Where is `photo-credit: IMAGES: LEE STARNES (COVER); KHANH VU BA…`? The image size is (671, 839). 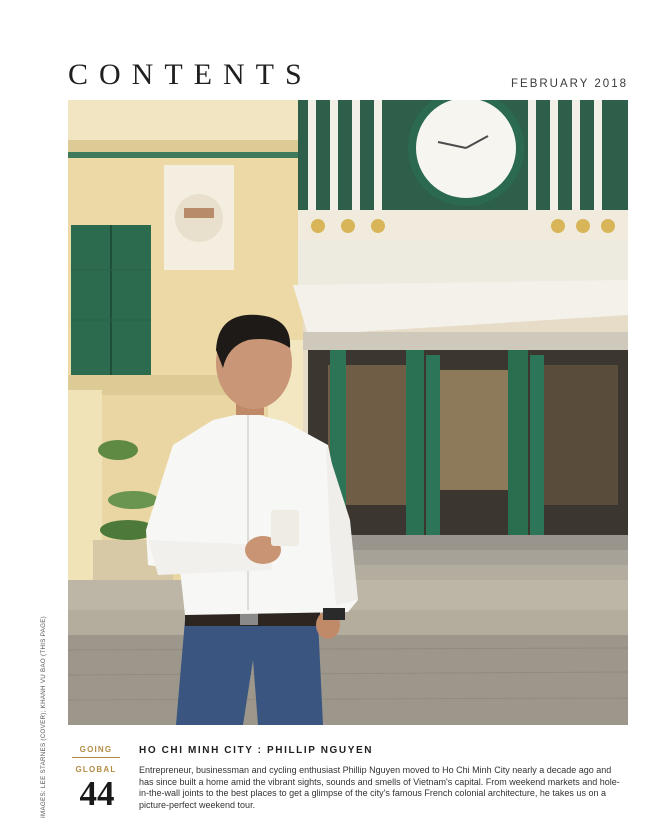 photo-credit: IMAGES: LEE STARNES (COVER); KHANH VU BA… is located at coordinates (43, 716).